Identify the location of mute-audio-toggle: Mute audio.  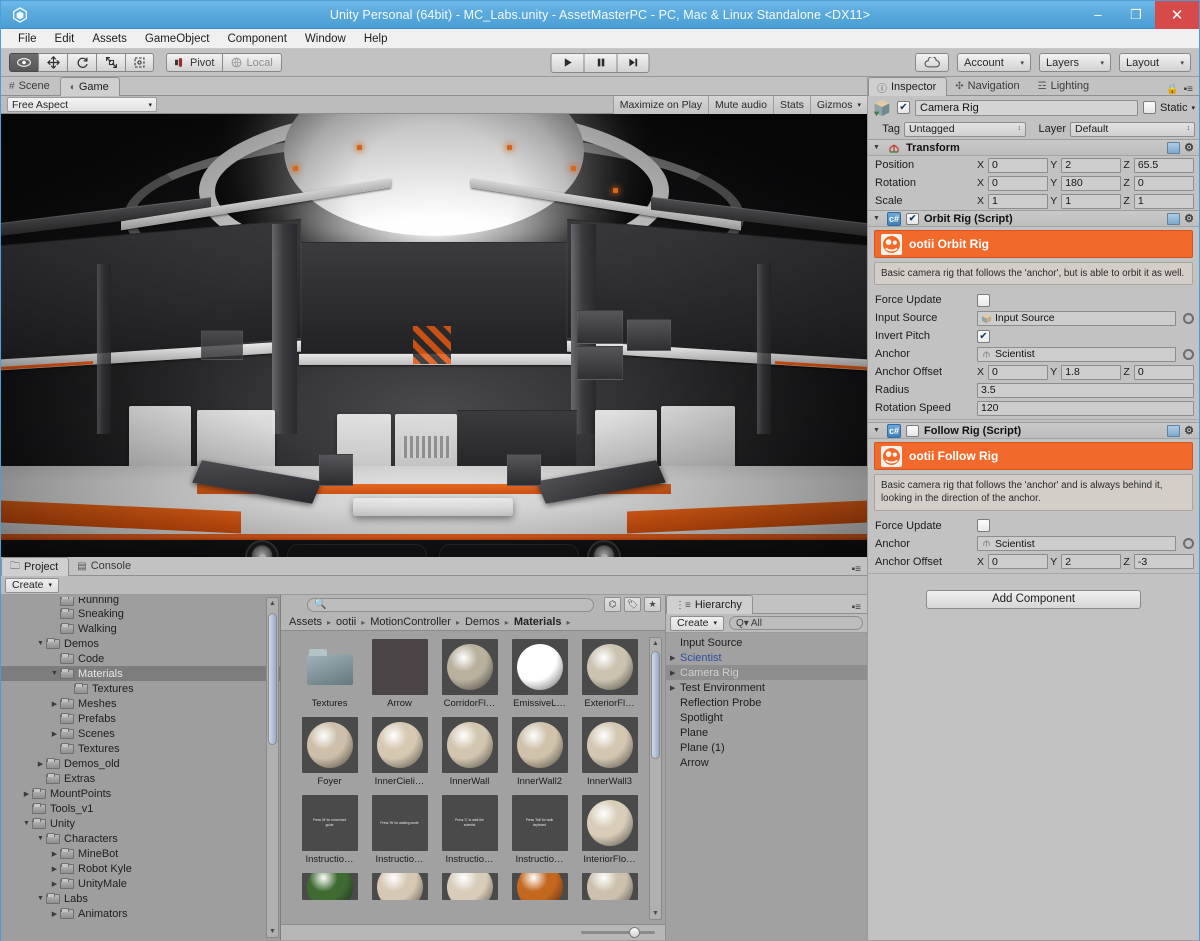
(740, 104).